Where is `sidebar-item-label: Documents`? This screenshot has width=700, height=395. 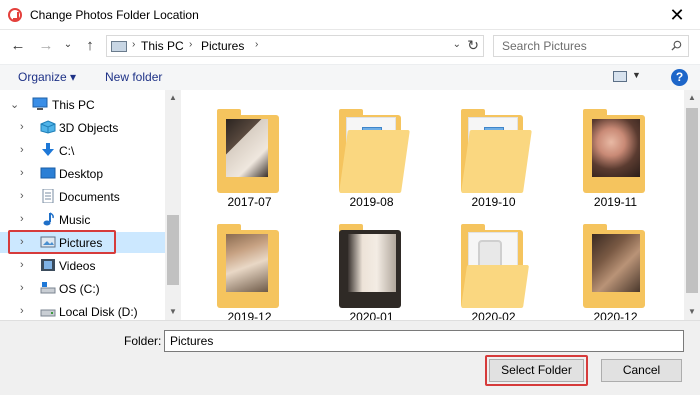 sidebar-item-label: Documents is located at coordinates (89, 197).